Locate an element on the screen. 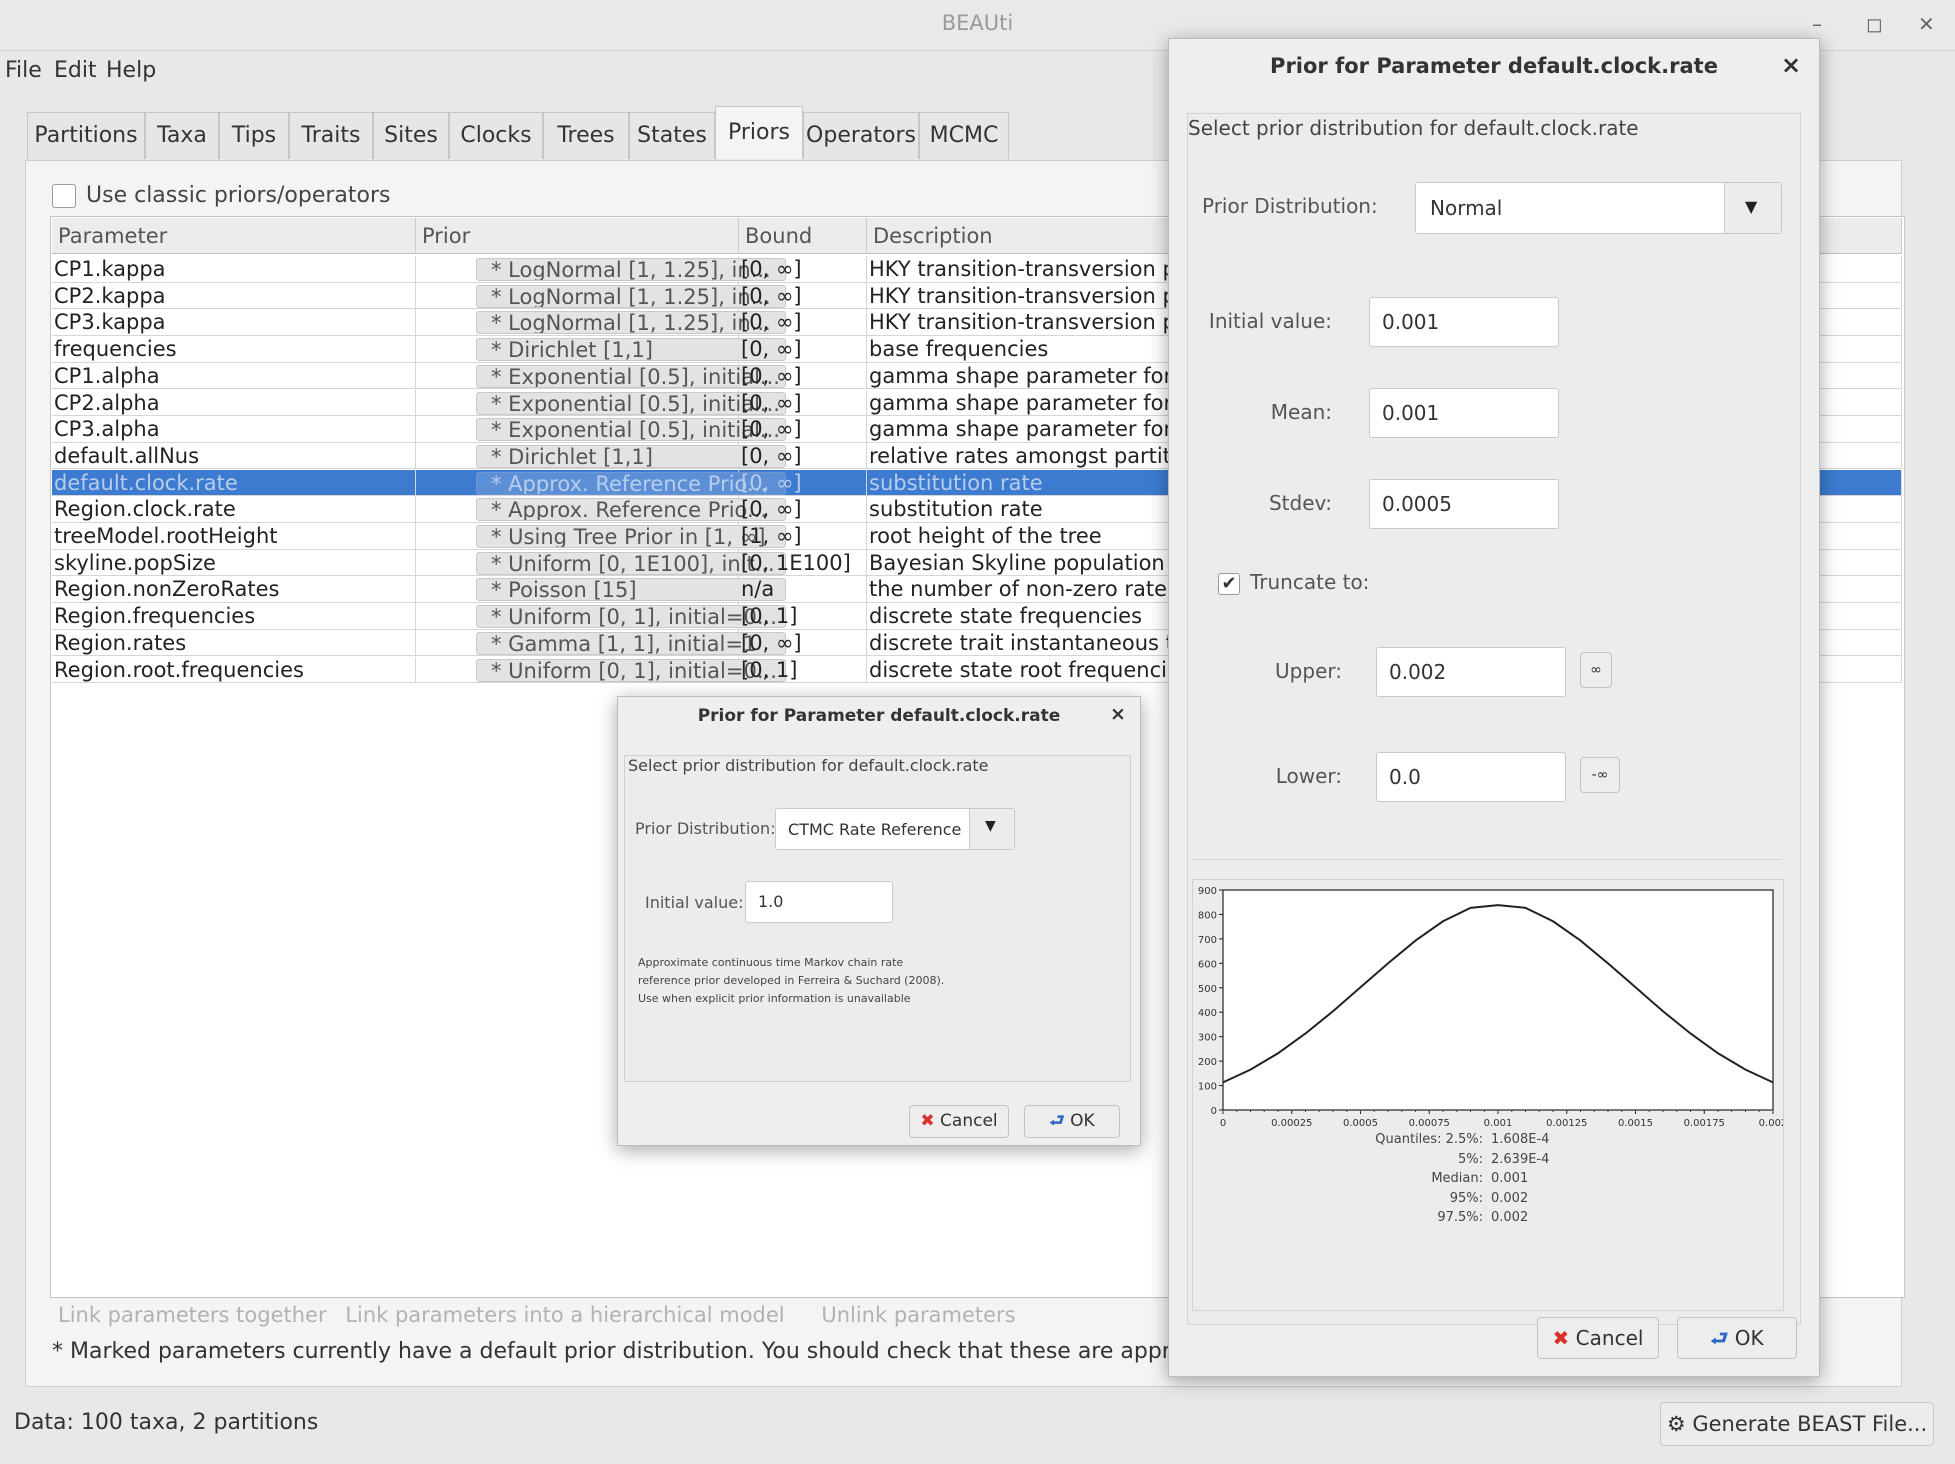  initial-value-input: 1.0 is located at coordinates (819, 902).